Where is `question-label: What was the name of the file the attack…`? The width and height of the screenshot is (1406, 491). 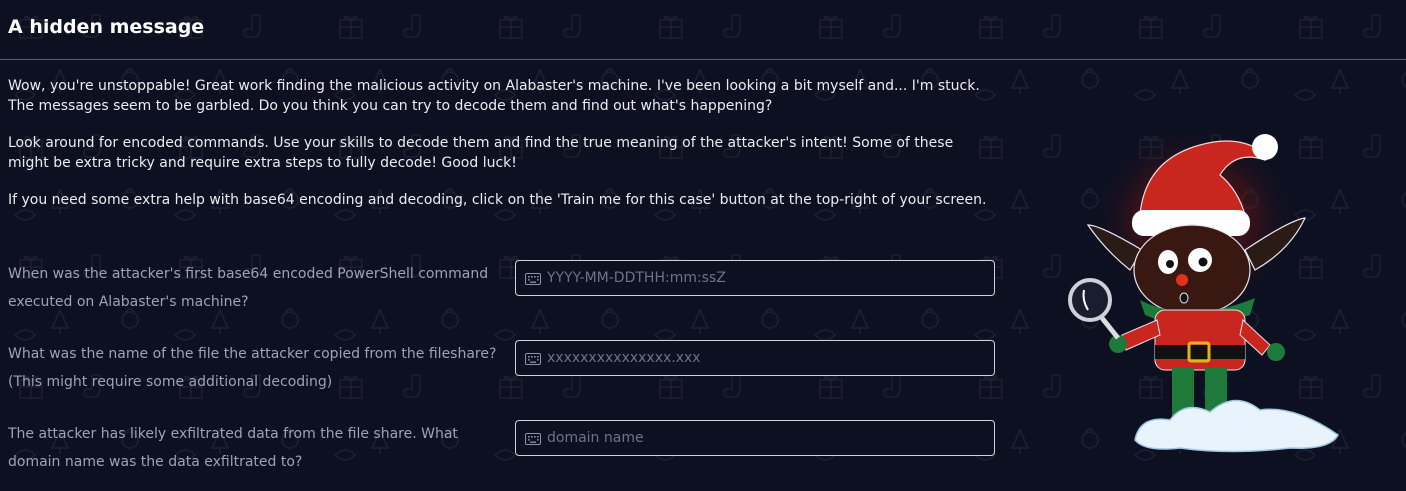 question-label: What was the name of the file the attack… is located at coordinates (252, 368).